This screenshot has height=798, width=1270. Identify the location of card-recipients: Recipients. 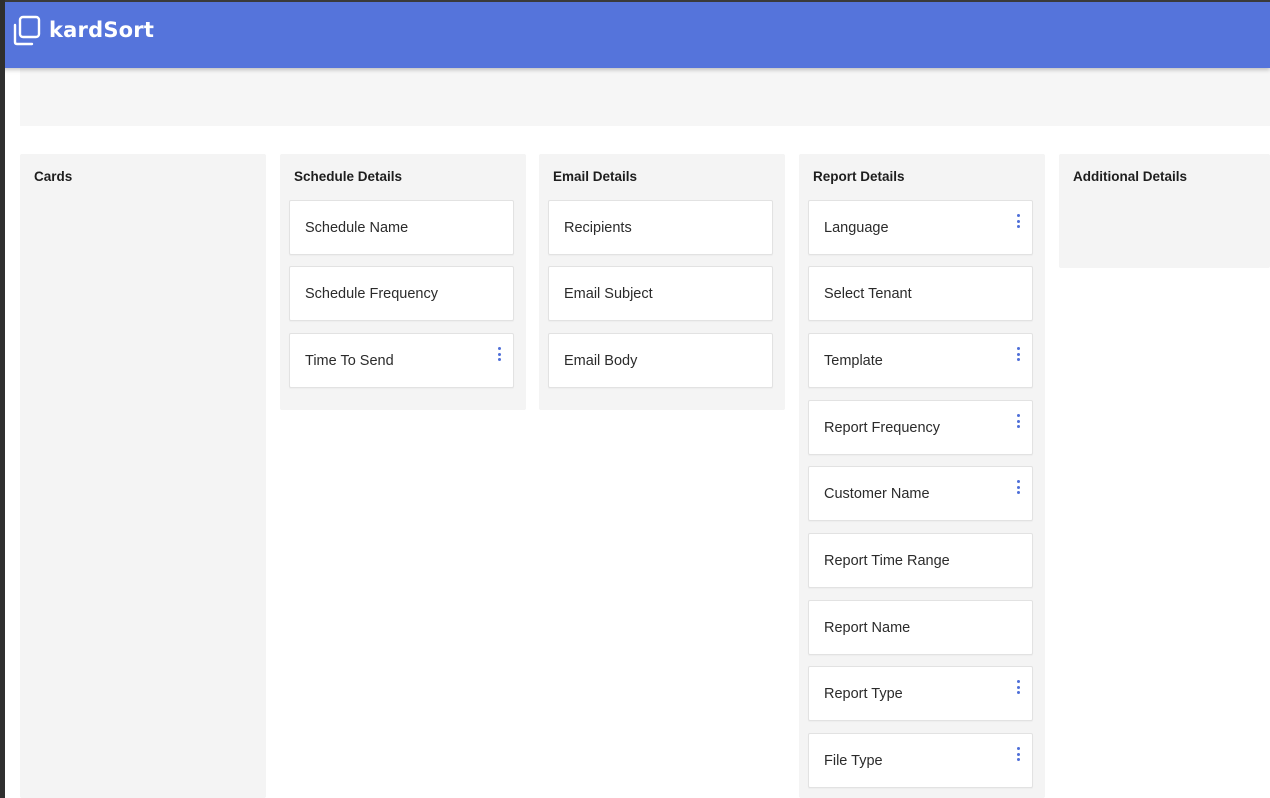
(660, 227).